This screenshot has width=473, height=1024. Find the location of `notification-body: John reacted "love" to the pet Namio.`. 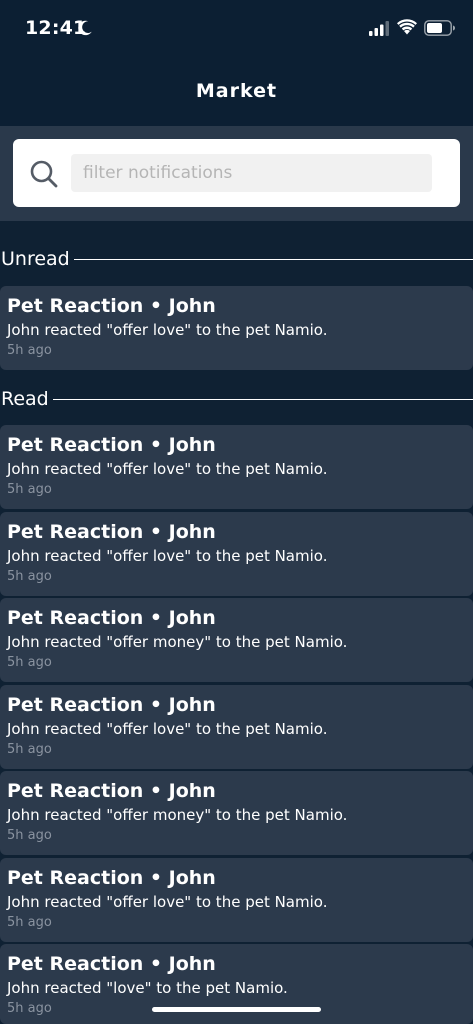

notification-body: John reacted "love" to the pet Namio. is located at coordinates (147, 988).